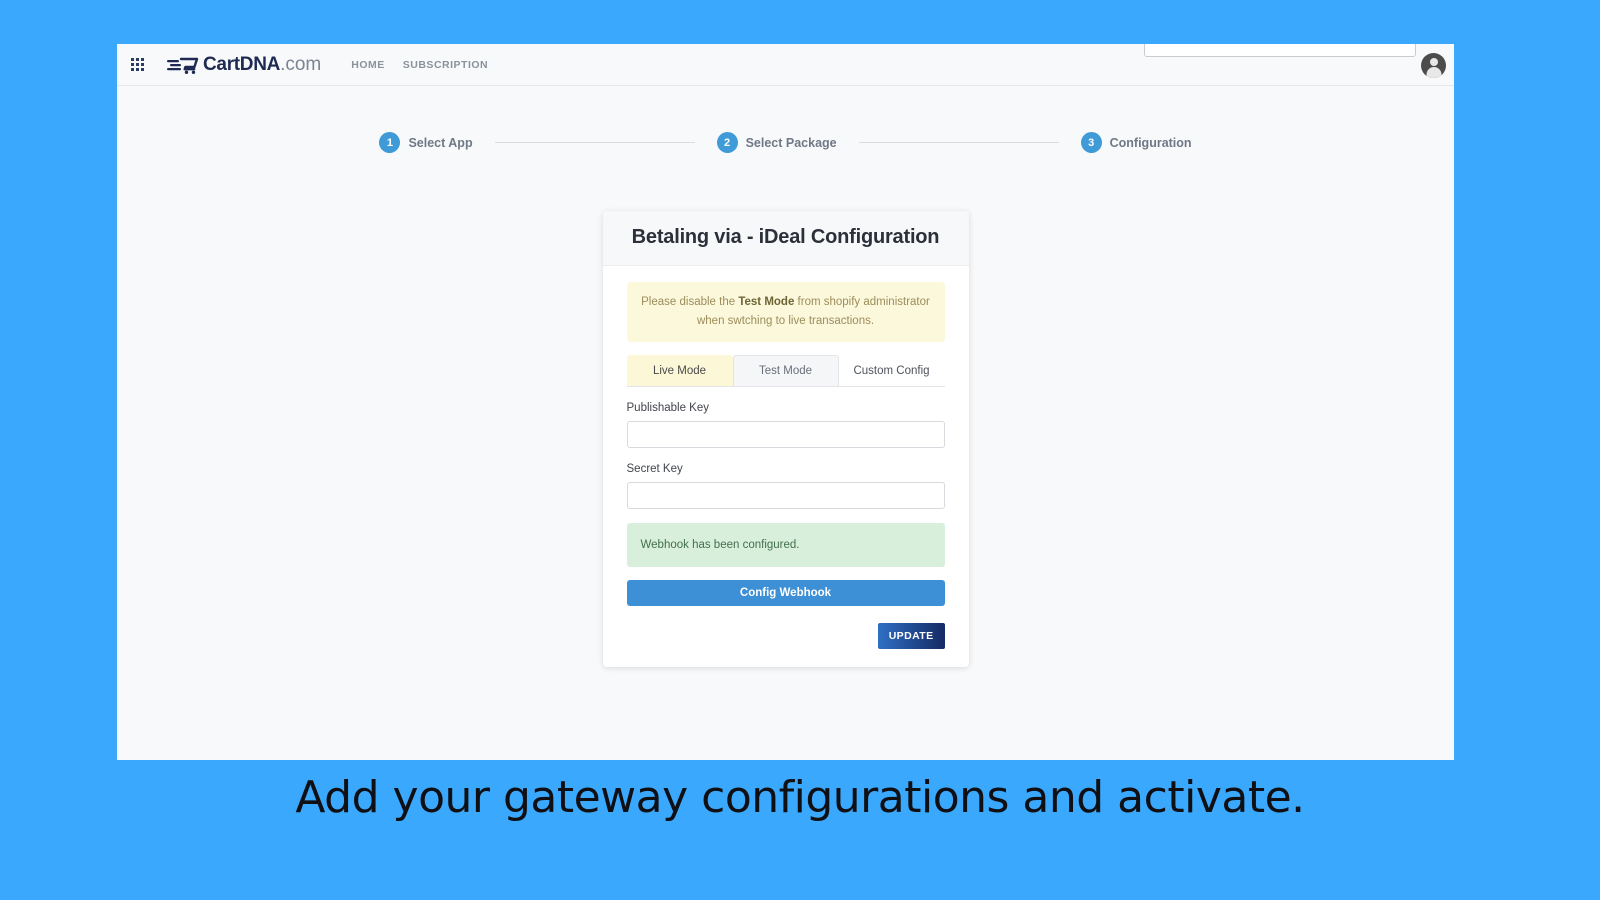 The image size is (1600, 900). I want to click on config-webhook-button: Config Webhook, so click(785, 593).